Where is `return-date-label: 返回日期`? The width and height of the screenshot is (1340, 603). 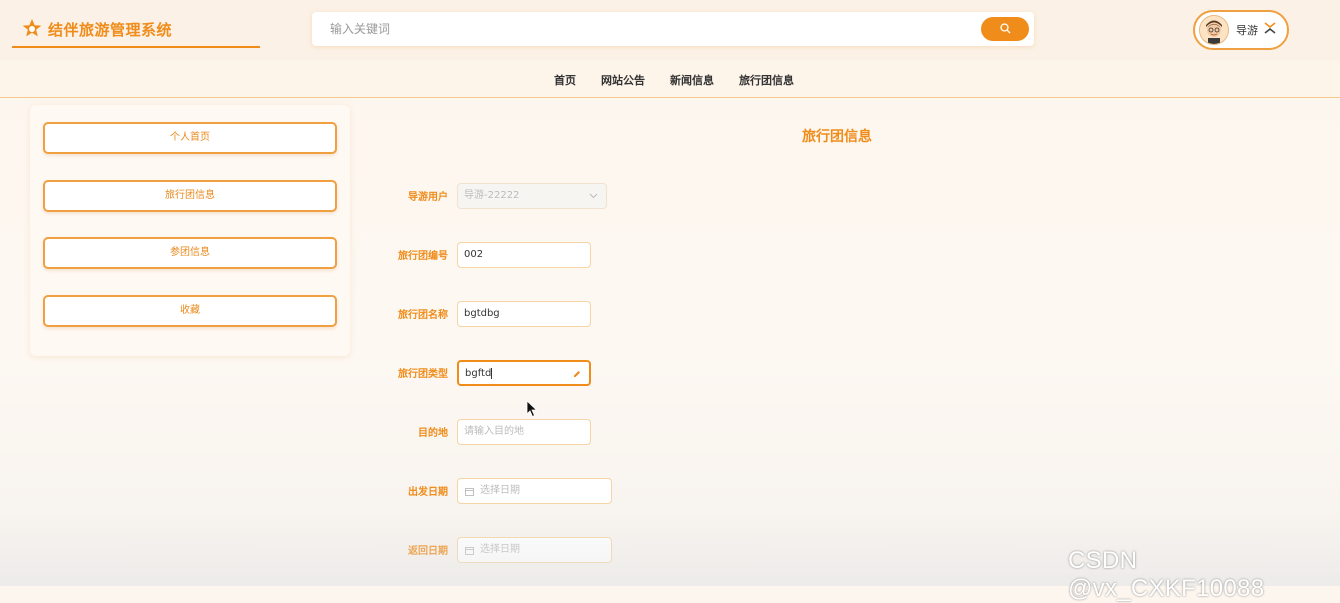
return-date-label: 返回日期 is located at coordinates (428, 551).